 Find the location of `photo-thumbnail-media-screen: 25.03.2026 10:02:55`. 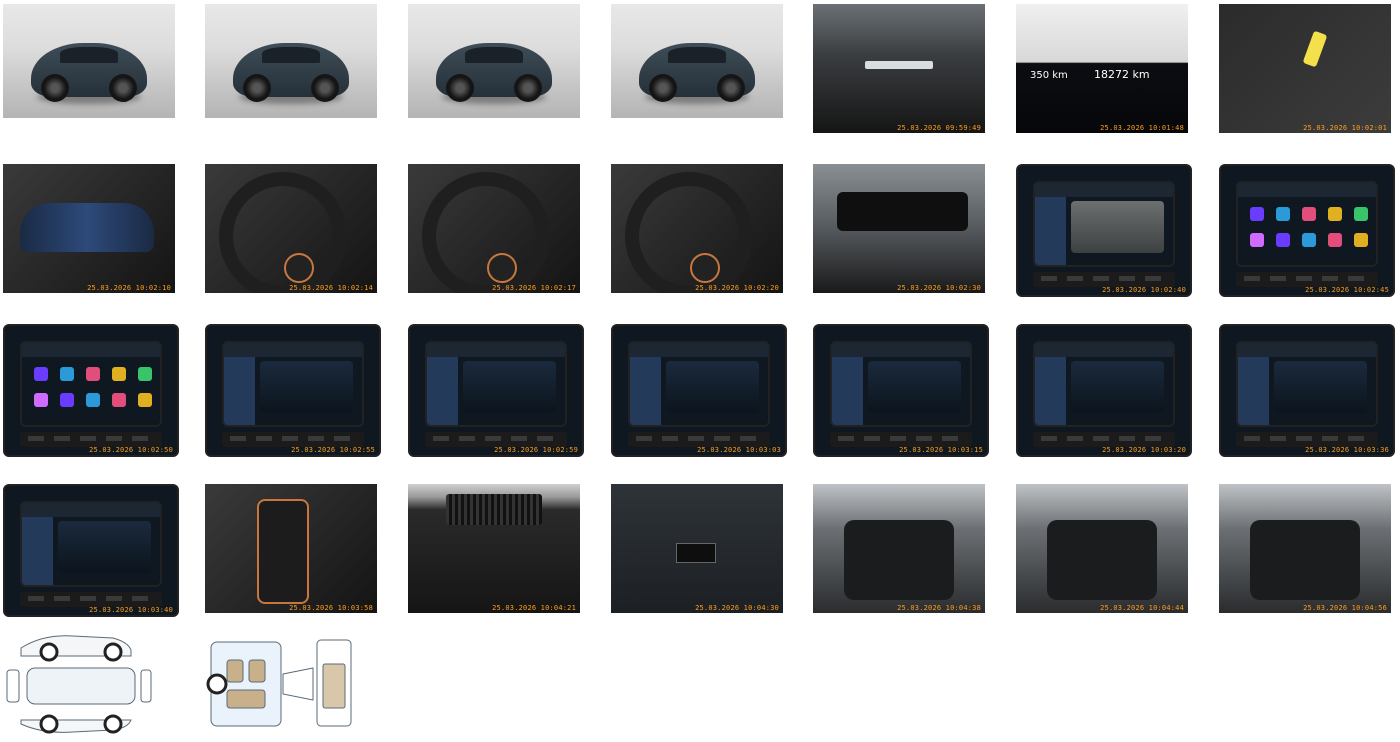

photo-thumbnail-media-screen: 25.03.2026 10:02:55 is located at coordinates (293, 390).